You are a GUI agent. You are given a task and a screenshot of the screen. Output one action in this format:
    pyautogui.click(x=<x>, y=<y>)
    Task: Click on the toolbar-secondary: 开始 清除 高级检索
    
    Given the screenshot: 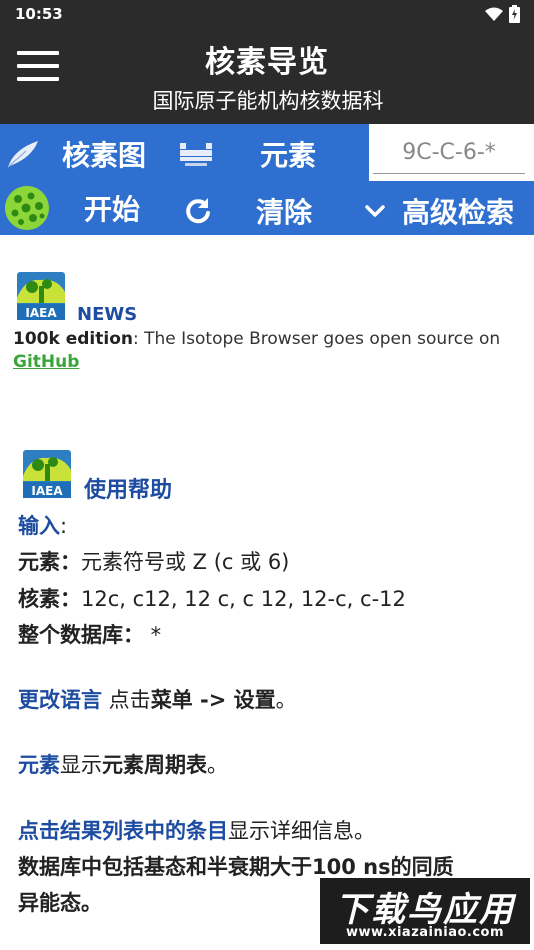 What is the action you would take?
    pyautogui.click(x=267, y=208)
    